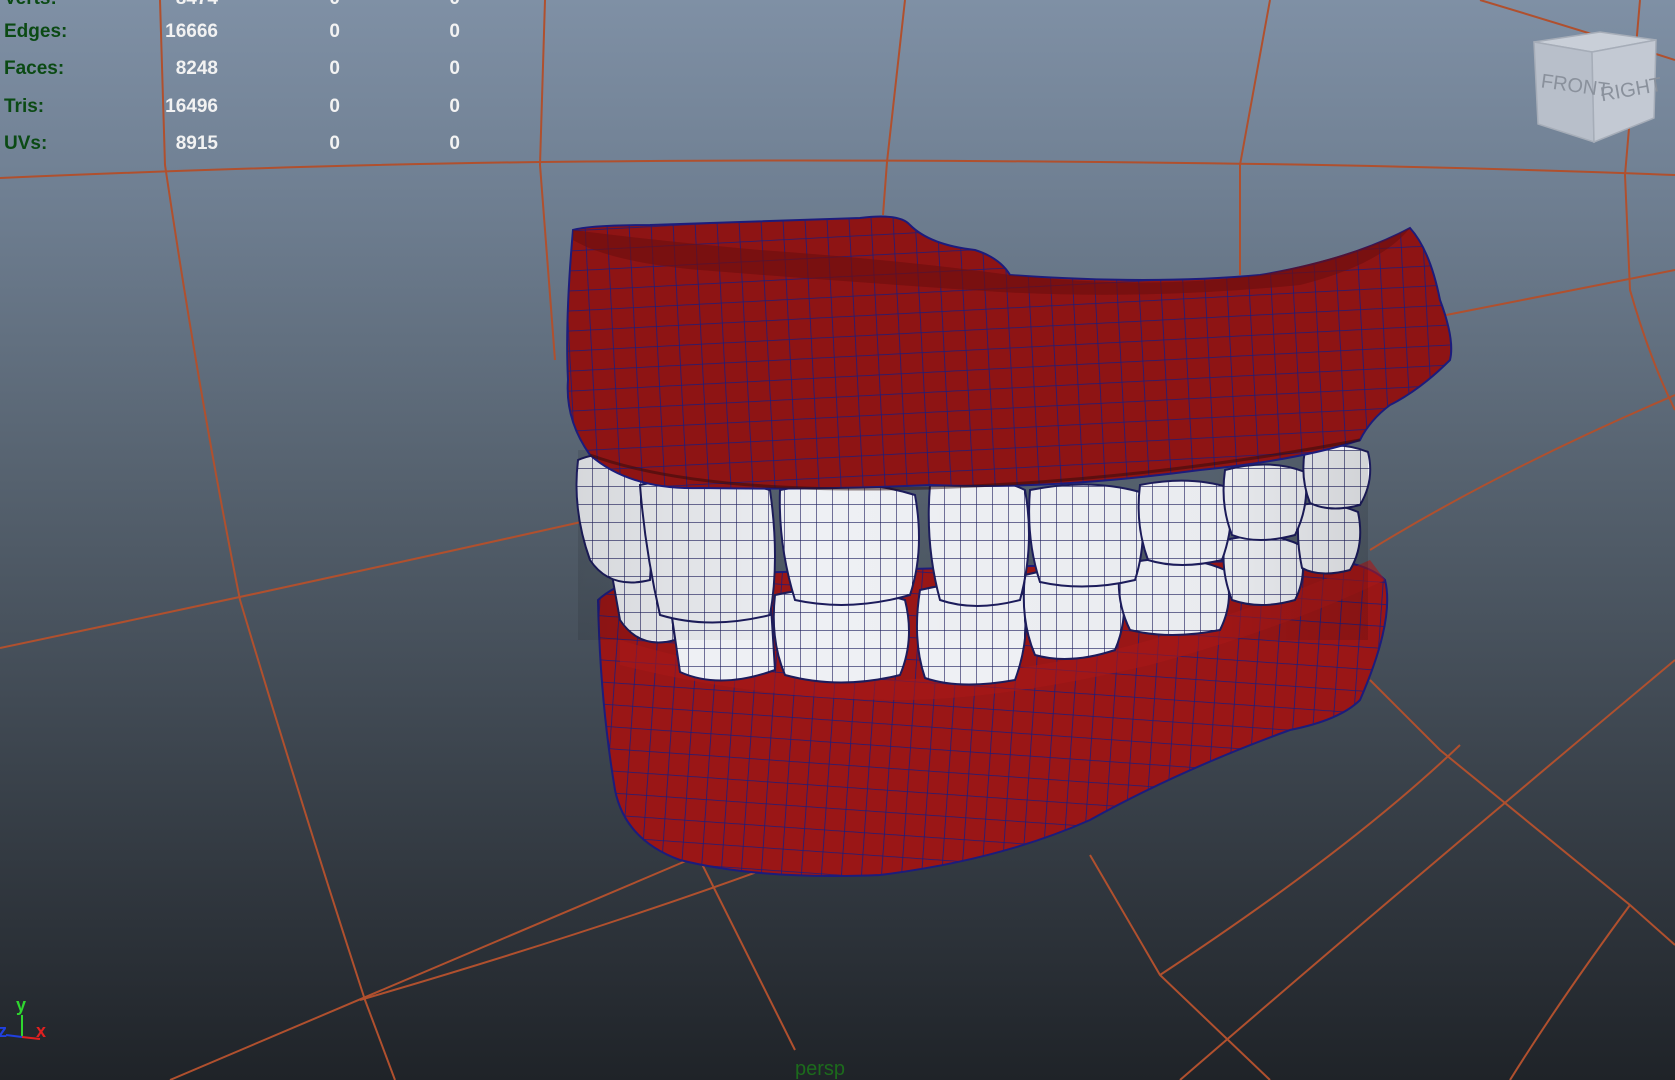  Describe the element at coordinates (196, 68) in the screenshot. I see `hud-value-object: 8248` at that location.